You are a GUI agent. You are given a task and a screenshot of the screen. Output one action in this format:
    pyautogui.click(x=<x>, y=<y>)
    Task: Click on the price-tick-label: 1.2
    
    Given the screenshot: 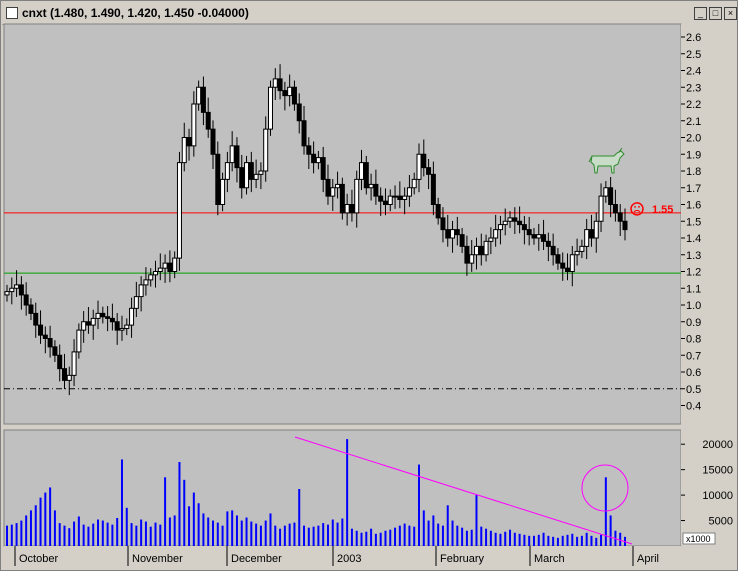 What is the action you would take?
    pyautogui.click(x=693, y=273)
    